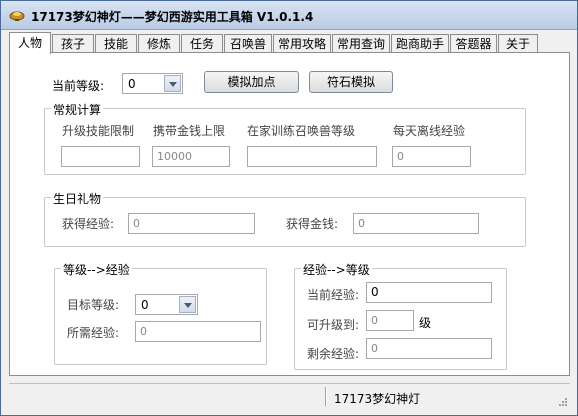 Image resolution: width=578 pixels, height=416 pixels. What do you see at coordinates (78, 86) in the screenshot?
I see `current-level-label: 当前等级:` at bounding box center [78, 86].